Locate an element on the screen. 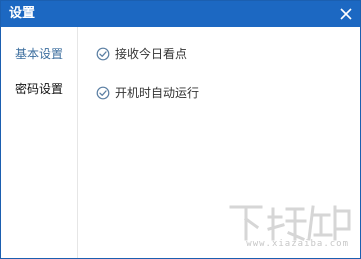  close-button is located at coordinates (346, 14).